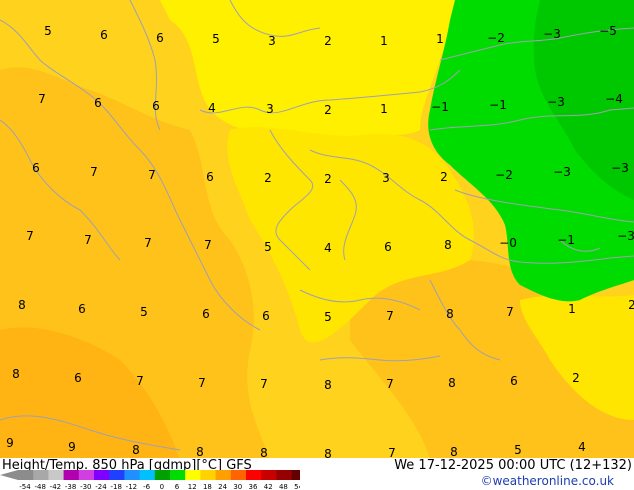  What do you see at coordinates (222, 486) in the screenshot?
I see `colorbar-tick-label: 24` at bounding box center [222, 486].